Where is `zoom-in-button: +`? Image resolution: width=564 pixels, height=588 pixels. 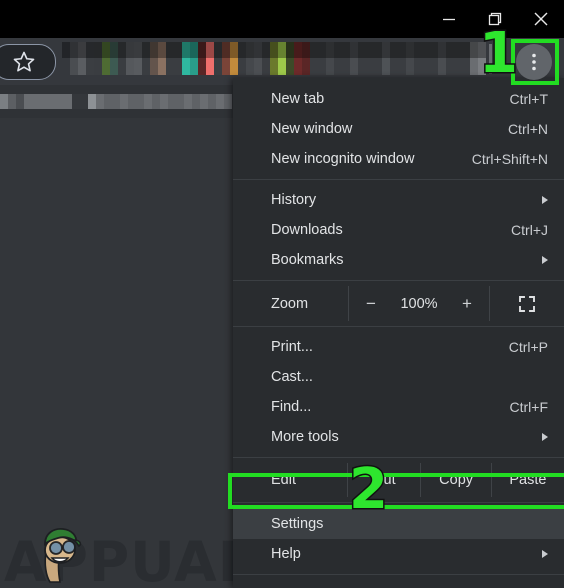 zoom-in-button: + is located at coordinates (467, 304).